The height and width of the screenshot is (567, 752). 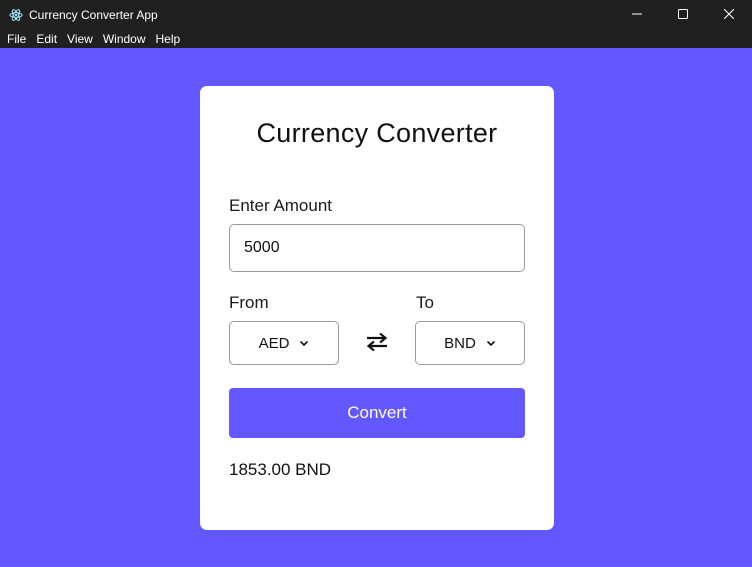 What do you see at coordinates (280, 469) in the screenshot?
I see `conversion-result: 1853.00 BND` at bounding box center [280, 469].